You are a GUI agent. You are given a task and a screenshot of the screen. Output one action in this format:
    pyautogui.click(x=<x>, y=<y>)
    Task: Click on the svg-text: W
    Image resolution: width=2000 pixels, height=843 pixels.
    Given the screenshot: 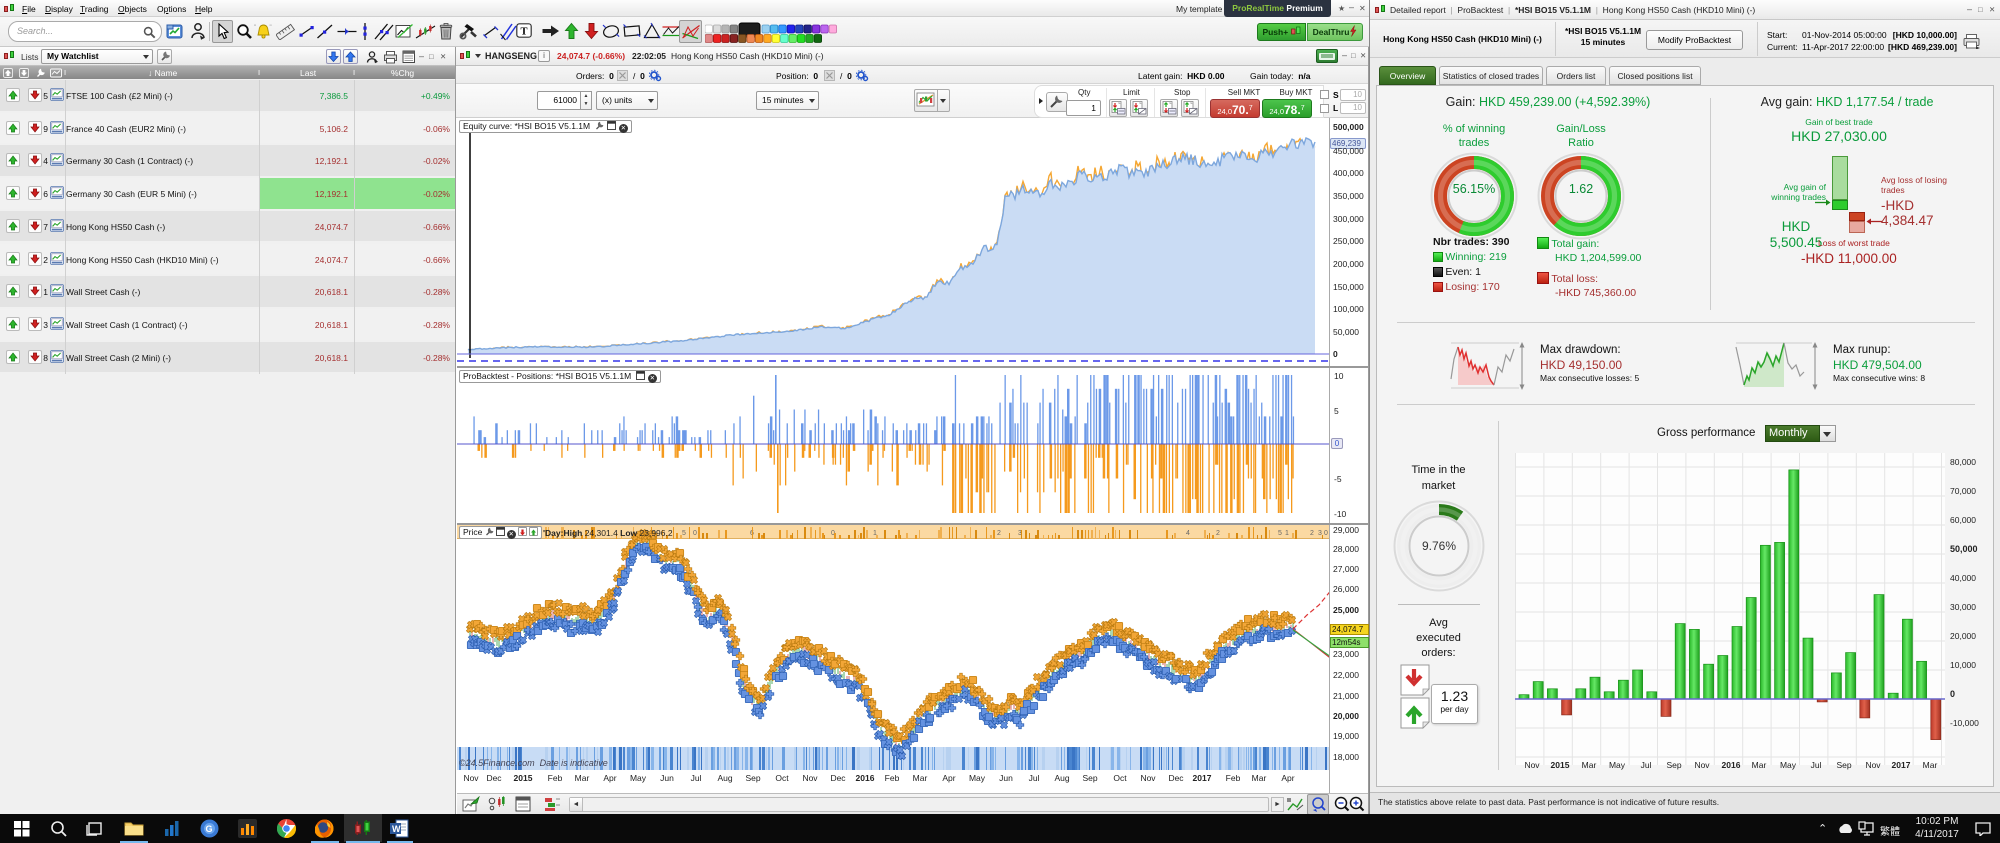 What is the action you would take?
    pyautogui.click(x=396, y=829)
    